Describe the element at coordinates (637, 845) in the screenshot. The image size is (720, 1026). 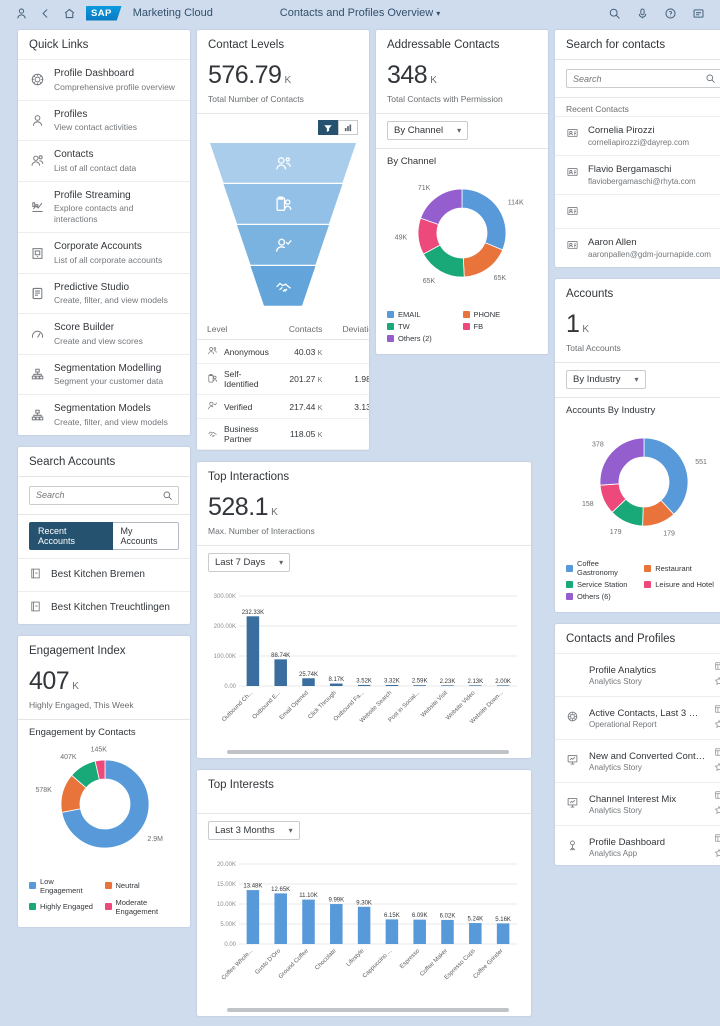
I see `content-list-item: Profile DashboardAnalytics App` at that location.